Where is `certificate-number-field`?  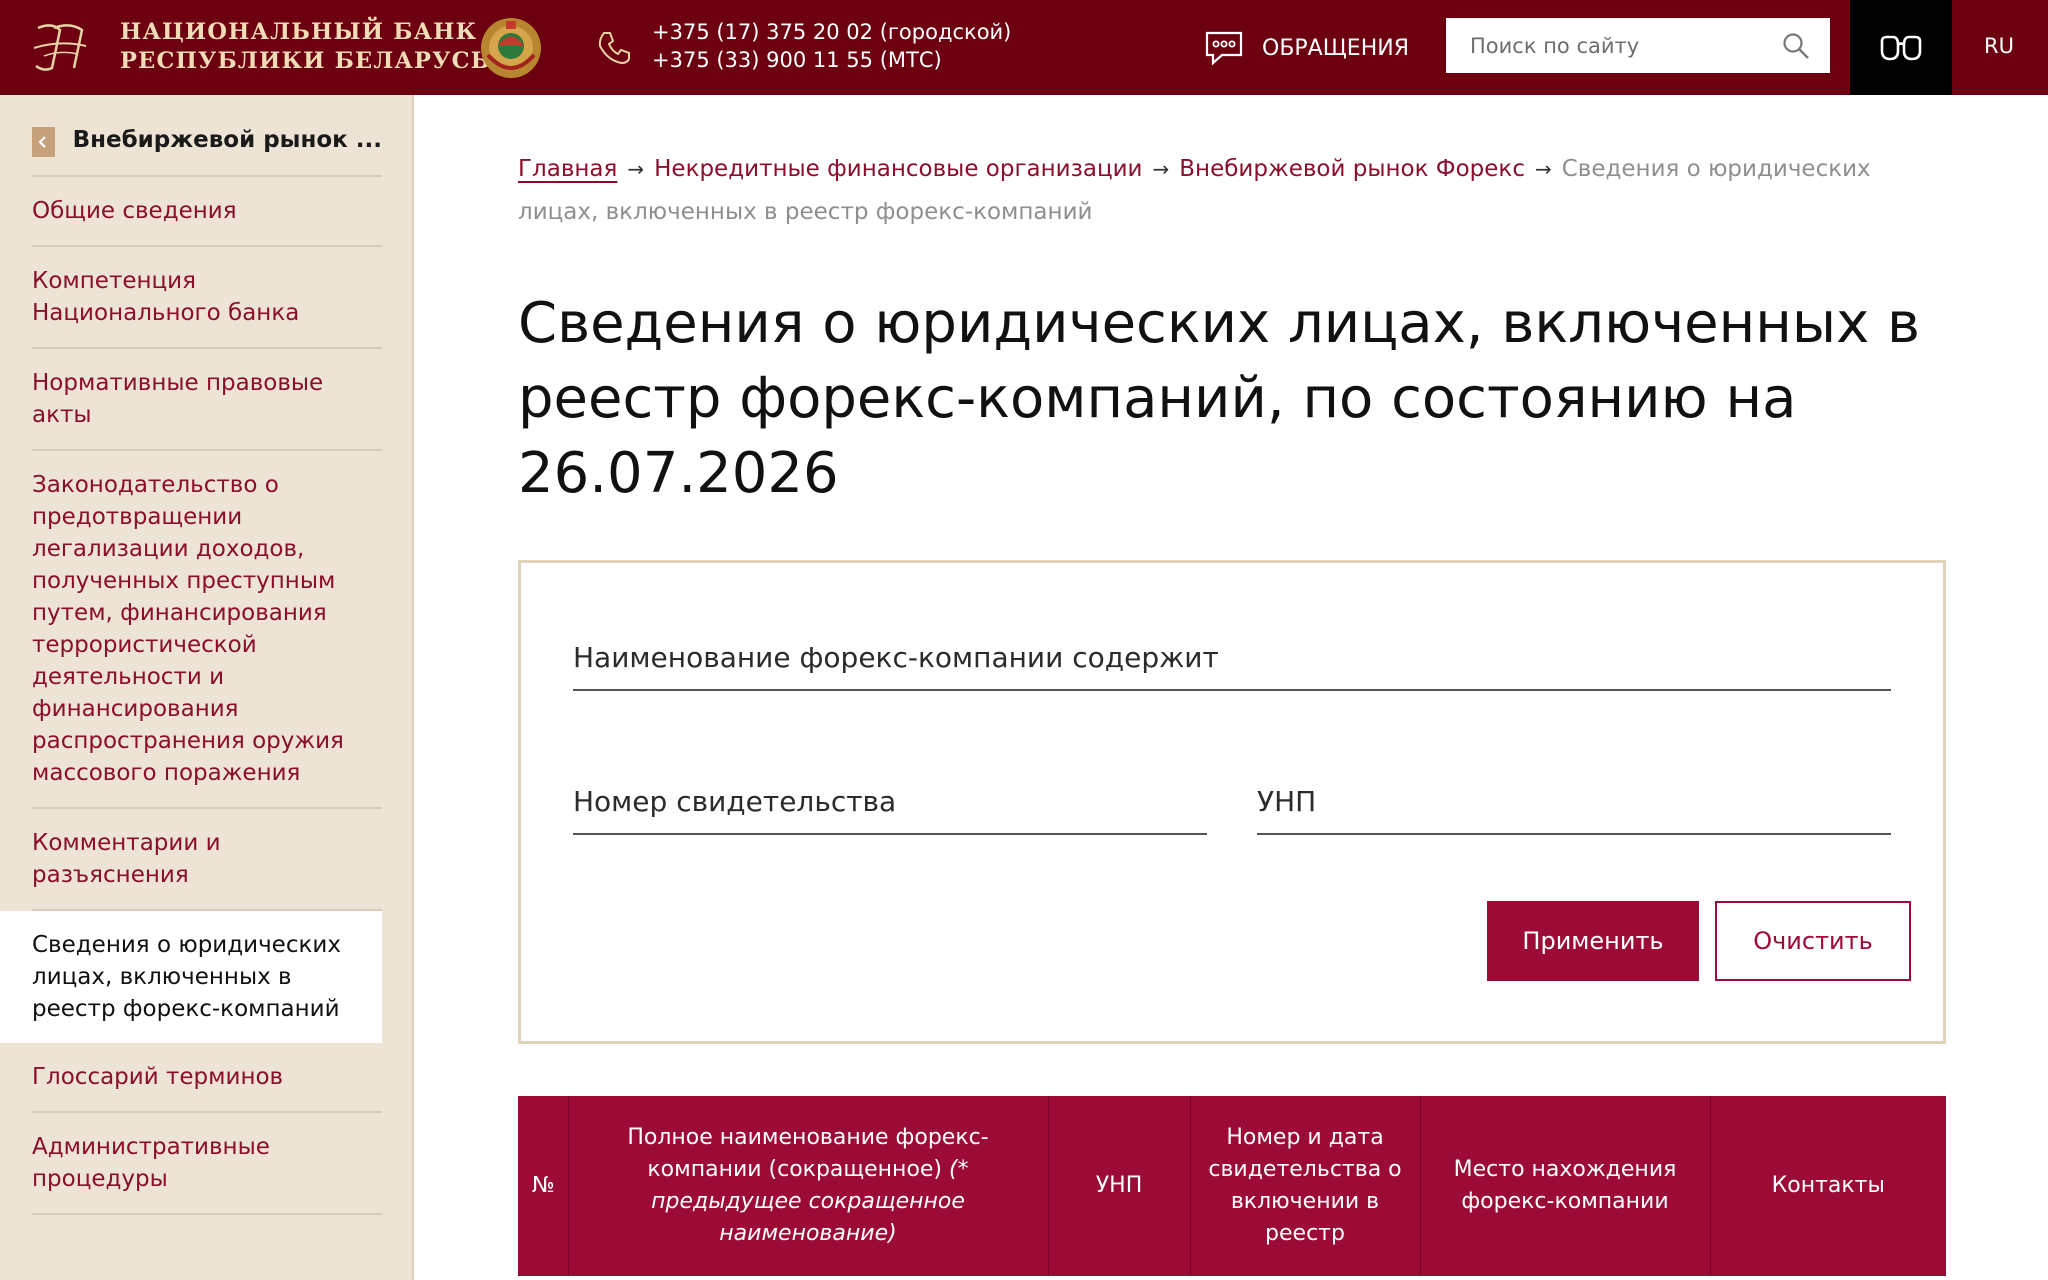 certificate-number-field is located at coordinates (890, 810).